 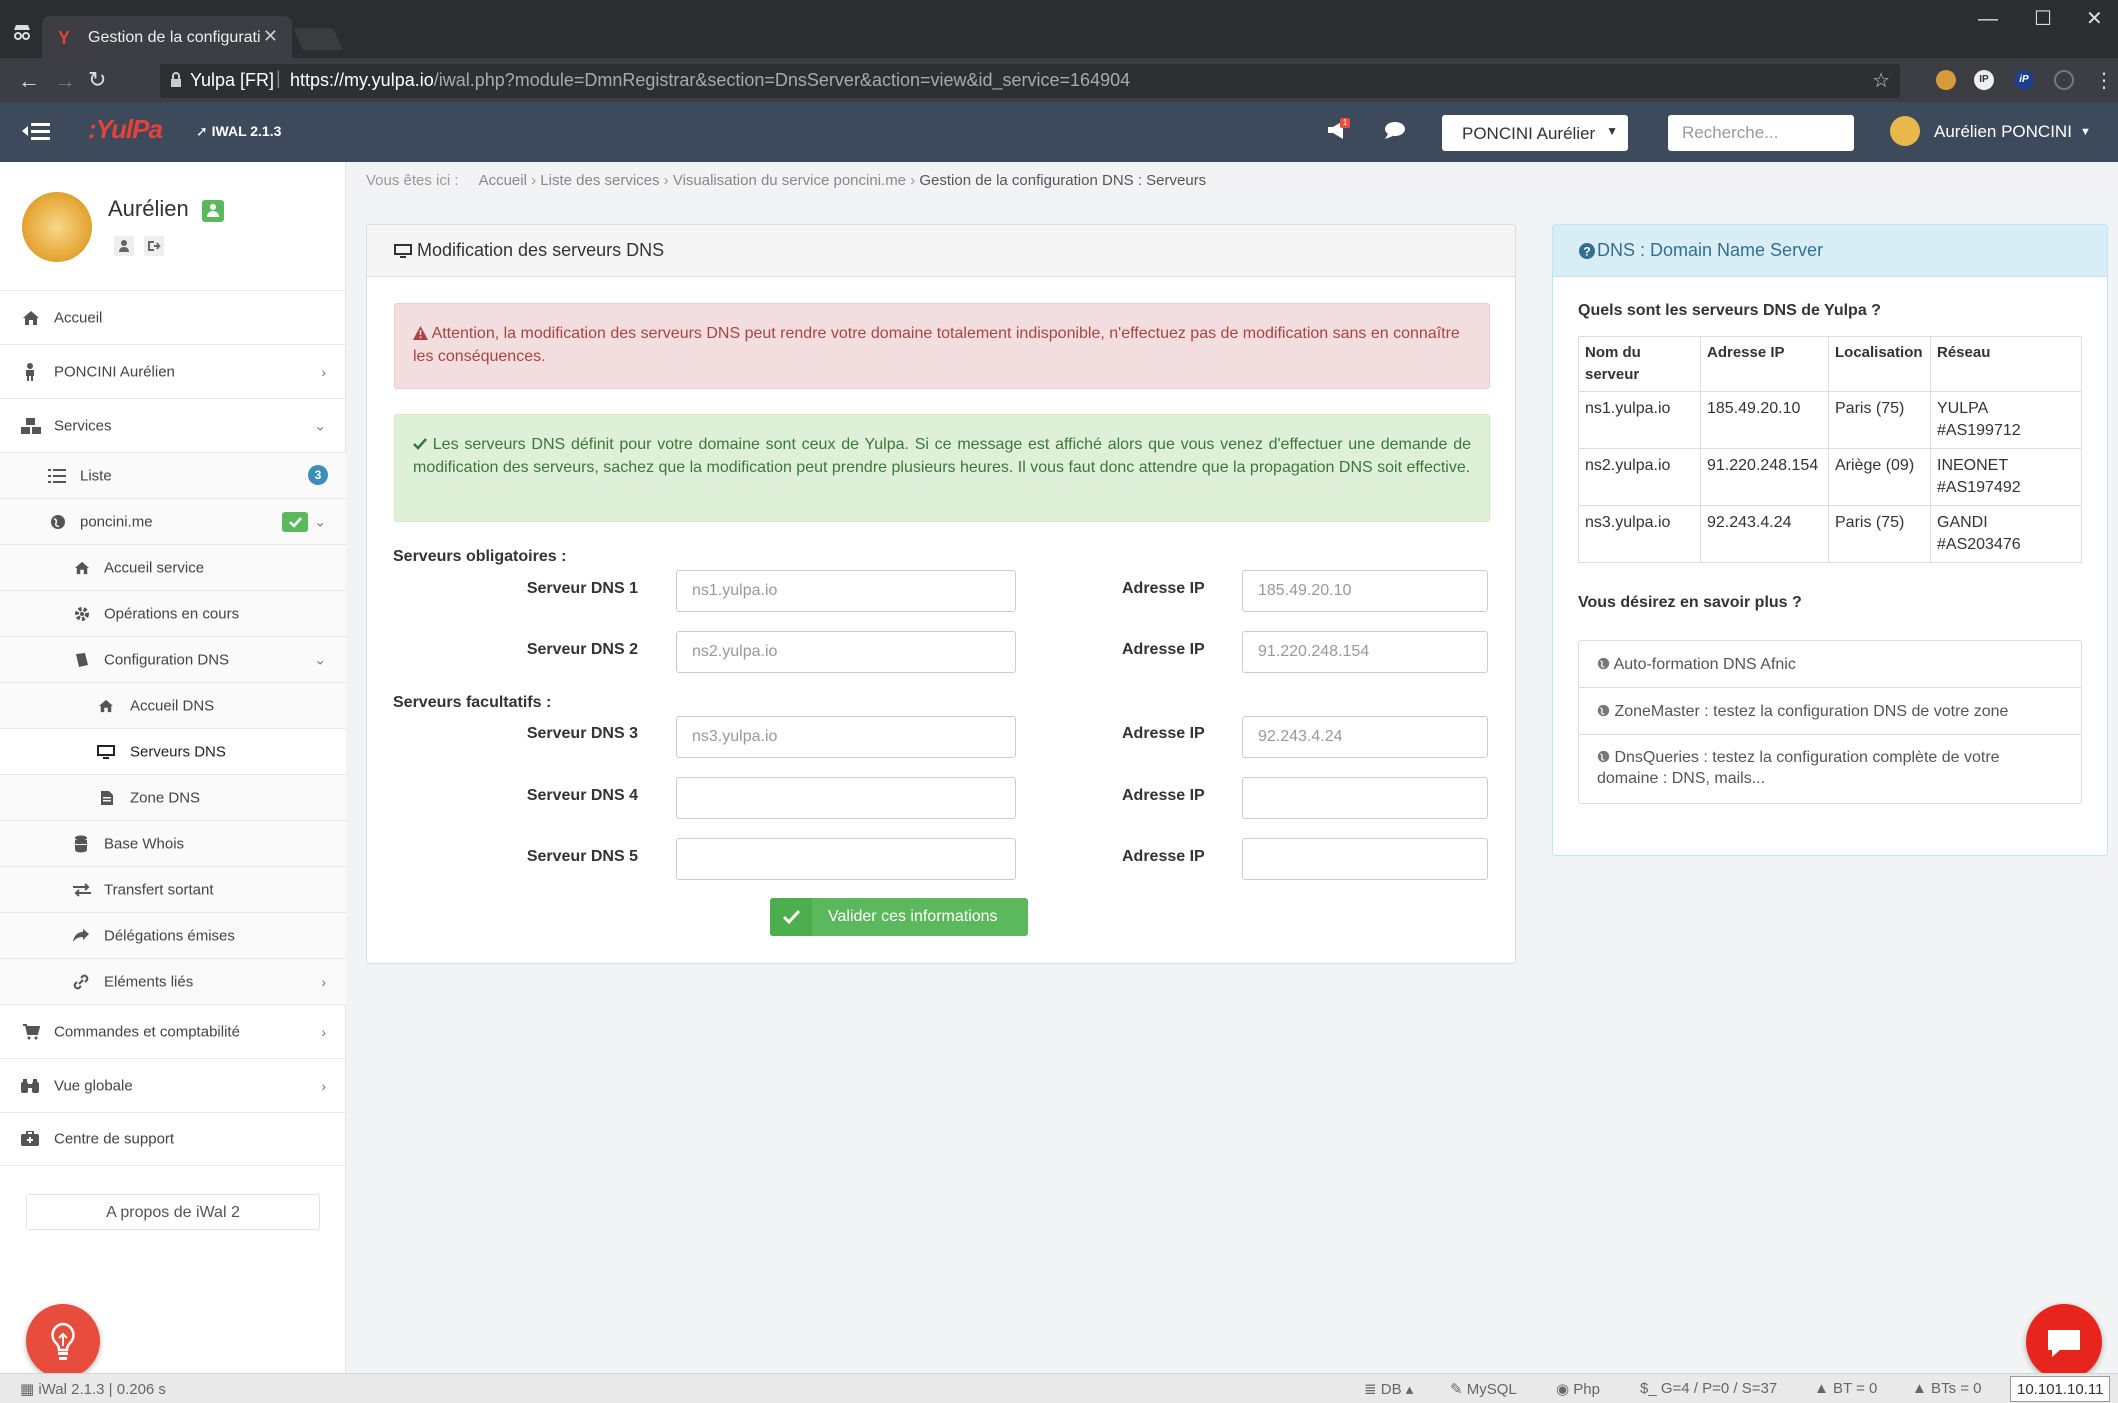 What do you see at coordinates (1881, 80) in the screenshot?
I see `bookmark-star-icon: ☆` at bounding box center [1881, 80].